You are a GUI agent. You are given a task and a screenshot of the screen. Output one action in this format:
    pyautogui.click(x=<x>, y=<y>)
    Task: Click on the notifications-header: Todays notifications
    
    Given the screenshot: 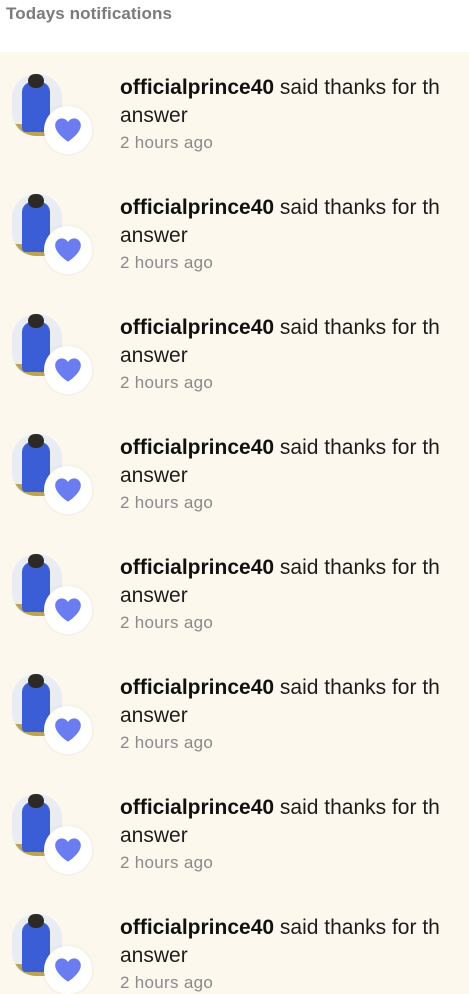 What is the action you would take?
    pyautogui.click(x=234, y=26)
    